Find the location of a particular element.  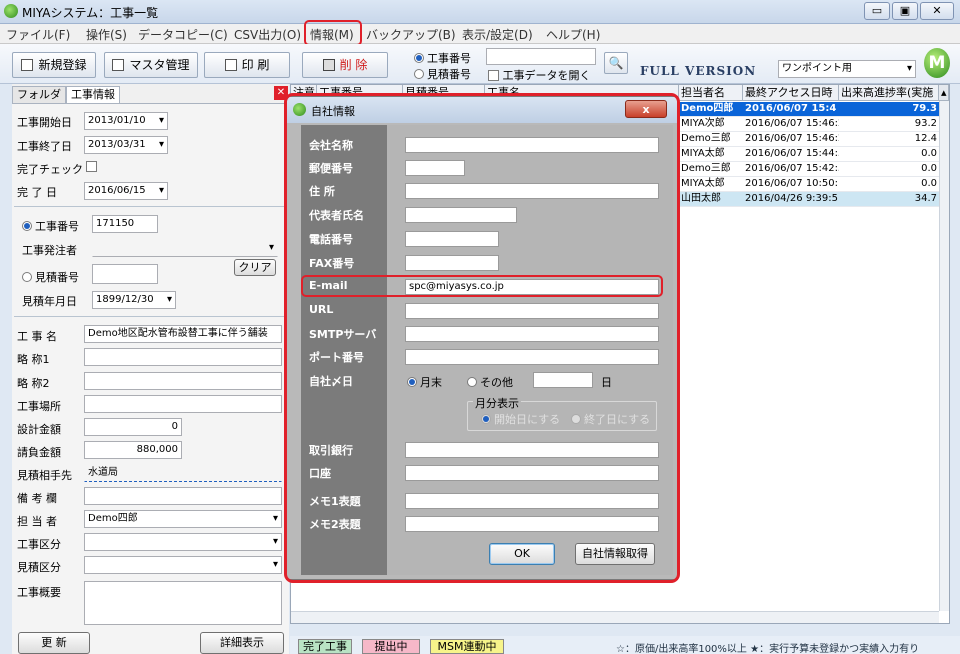

orderer-field is located at coordinates (185, 248).